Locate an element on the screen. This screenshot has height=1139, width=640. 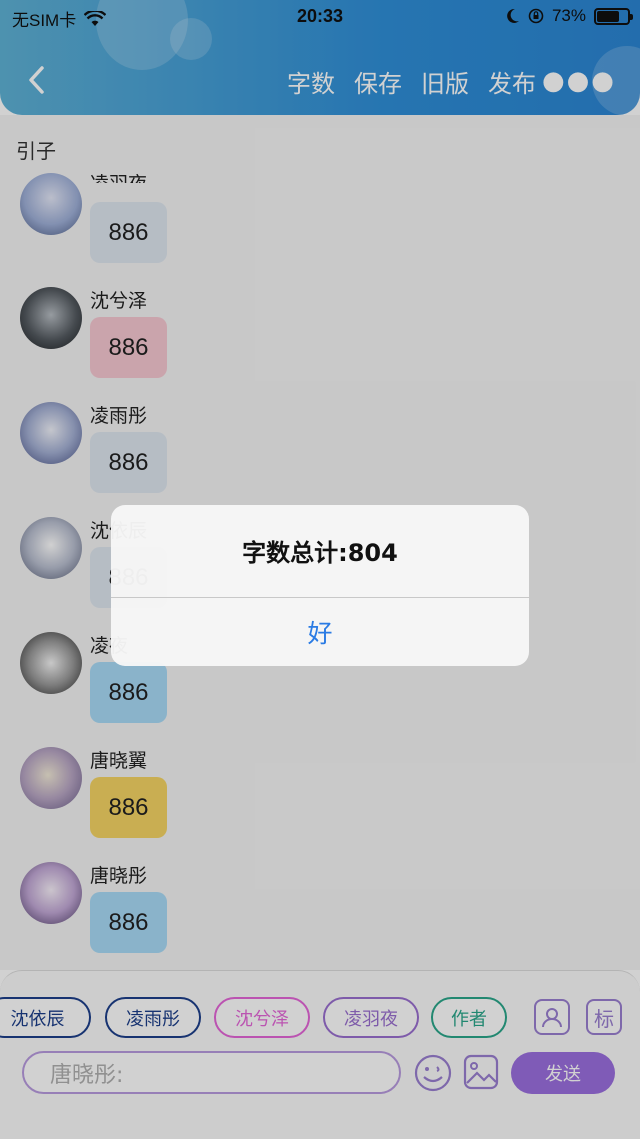
dialog-ok-button: 好 is located at coordinates (320, 632).